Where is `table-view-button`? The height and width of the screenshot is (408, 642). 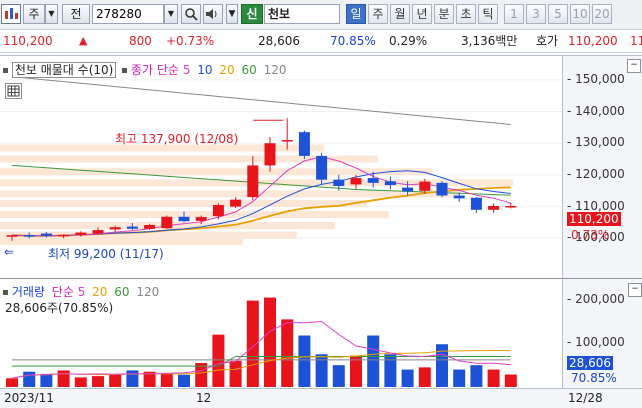 table-view-button is located at coordinates (13, 91).